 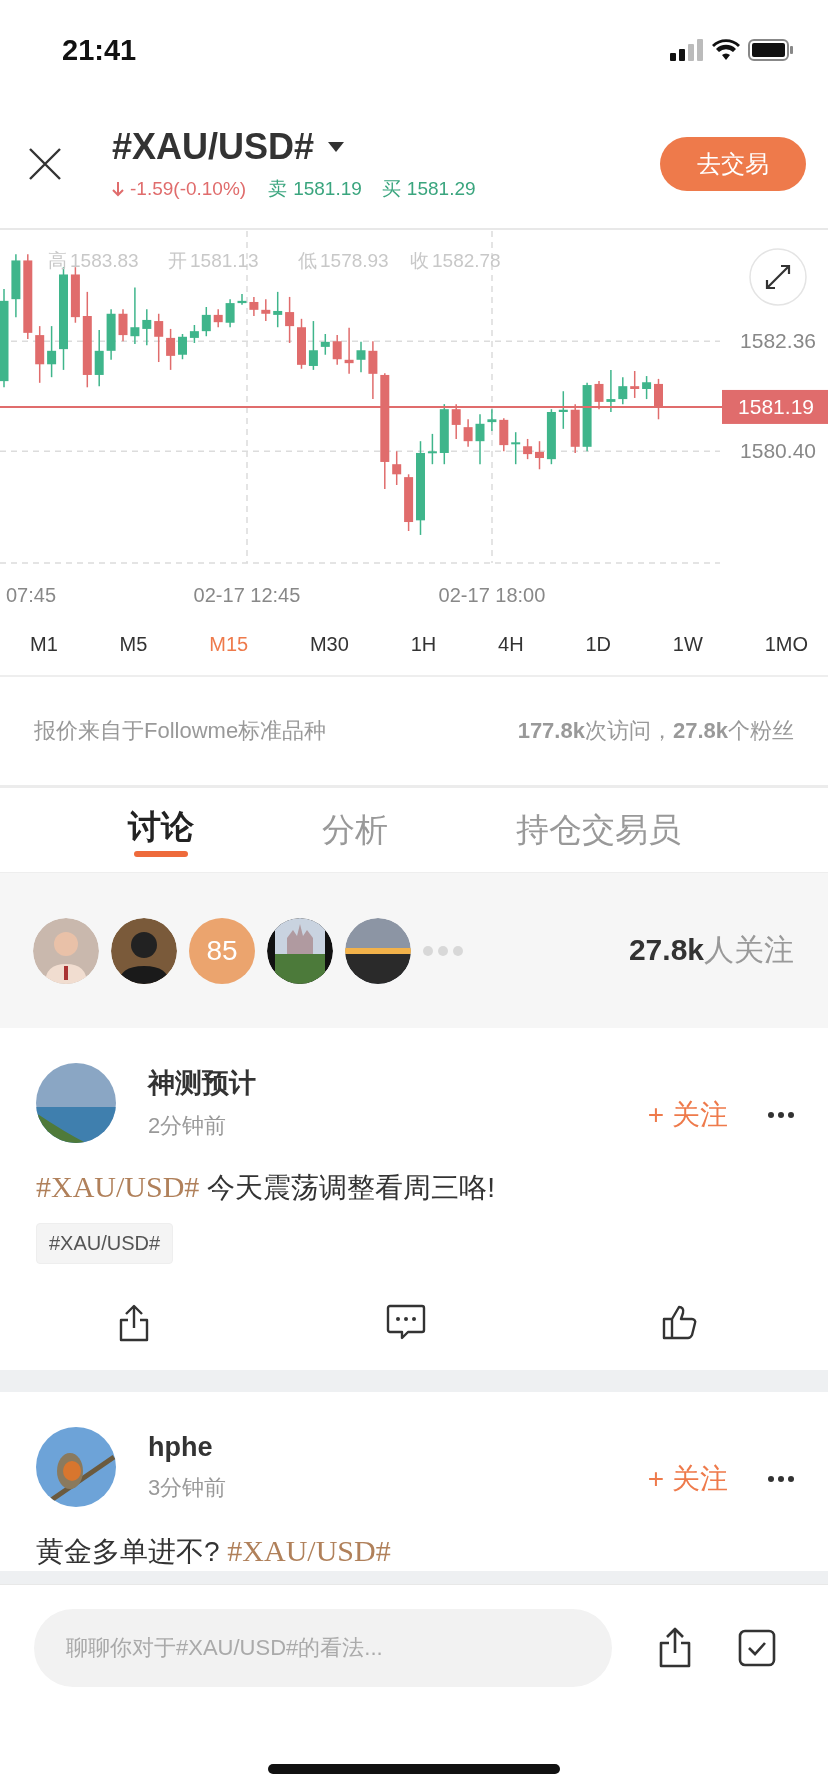 What do you see at coordinates (423, 644) in the screenshot?
I see `timeframe-tab: 1H` at bounding box center [423, 644].